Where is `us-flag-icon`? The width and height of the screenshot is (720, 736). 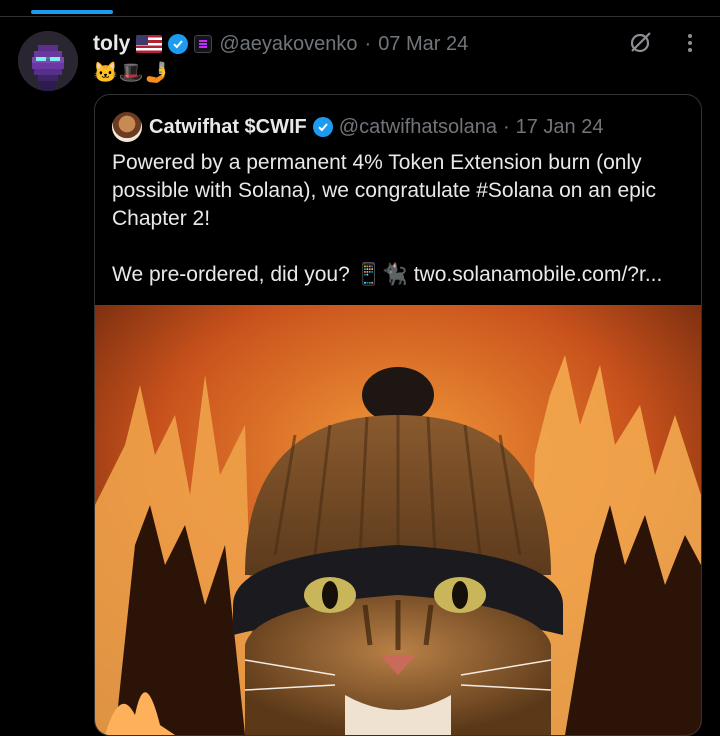 us-flag-icon is located at coordinates (149, 44).